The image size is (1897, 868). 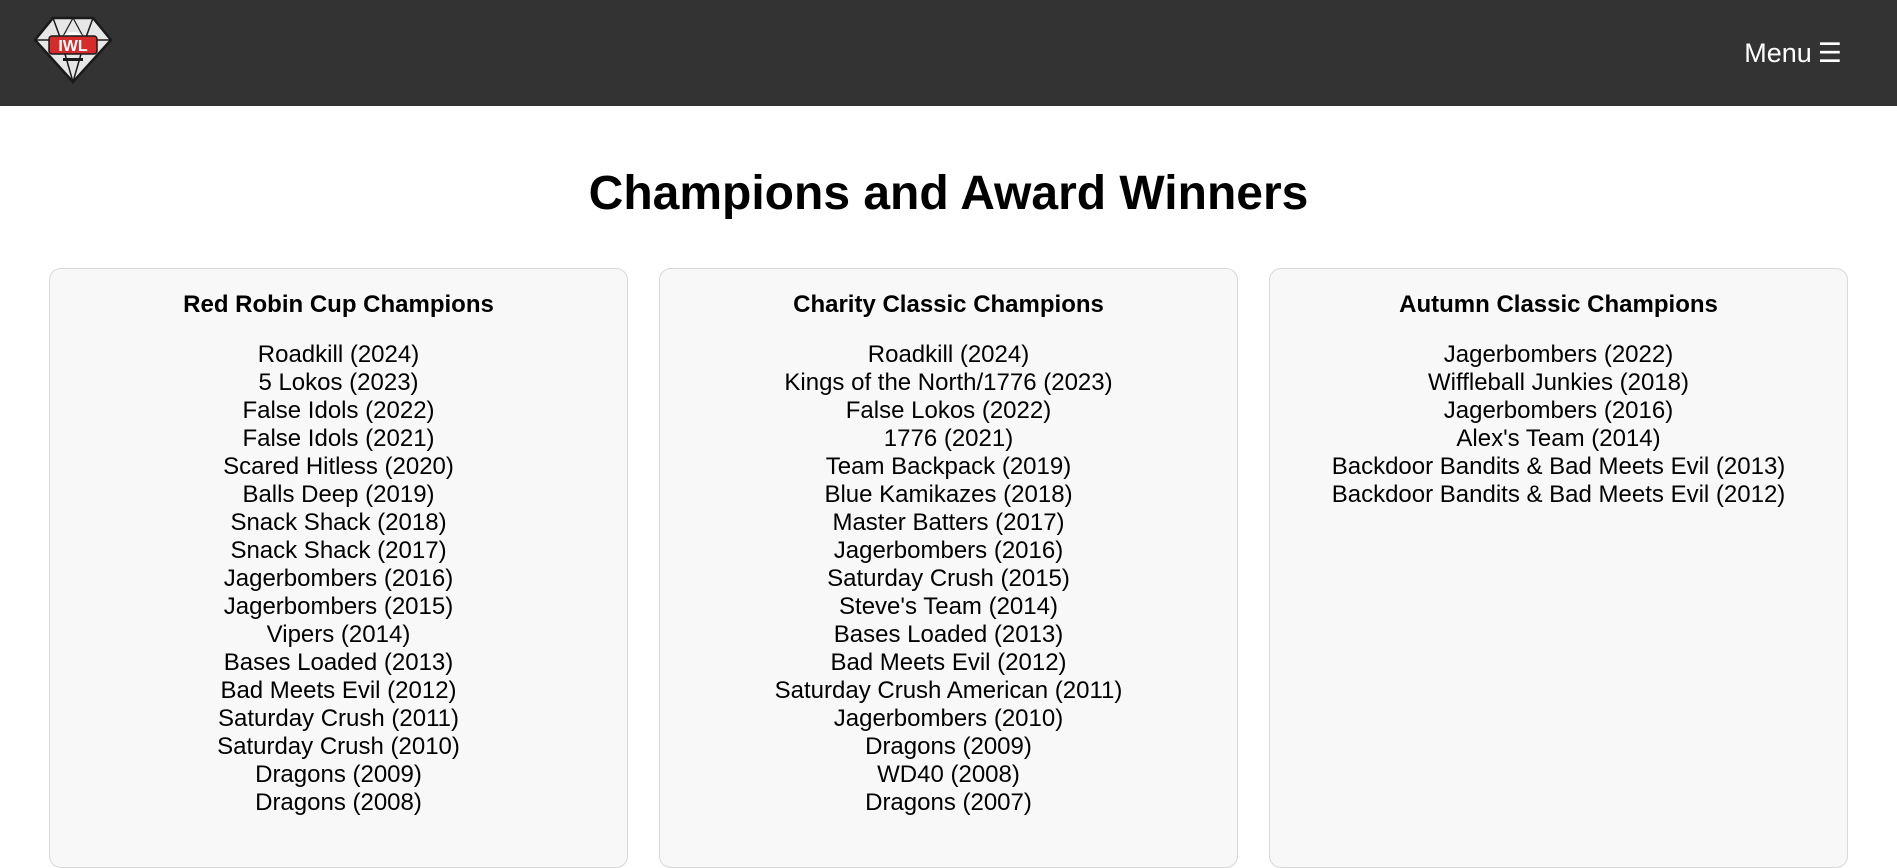 What do you see at coordinates (948, 304) in the screenshot?
I see `card-title: Charity Classic Champions` at bounding box center [948, 304].